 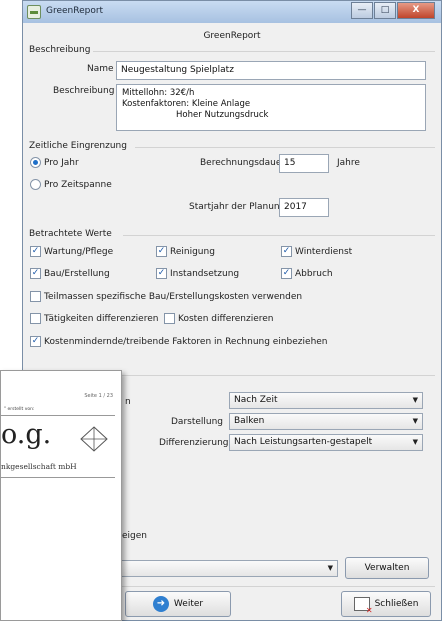 What do you see at coordinates (70, 234) in the screenshot?
I see `section-betrachtete-werte: Betrachtete Werte` at bounding box center [70, 234].